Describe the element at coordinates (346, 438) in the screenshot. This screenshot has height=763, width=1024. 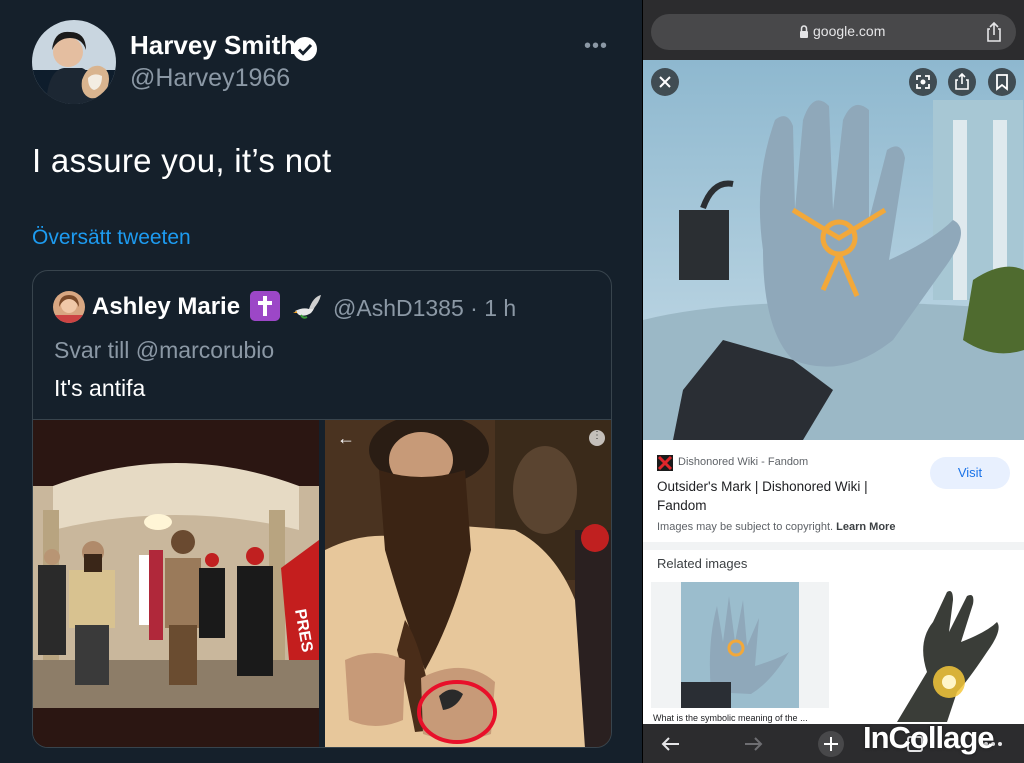
I see `photo-back-arrow-icon: ←` at that location.